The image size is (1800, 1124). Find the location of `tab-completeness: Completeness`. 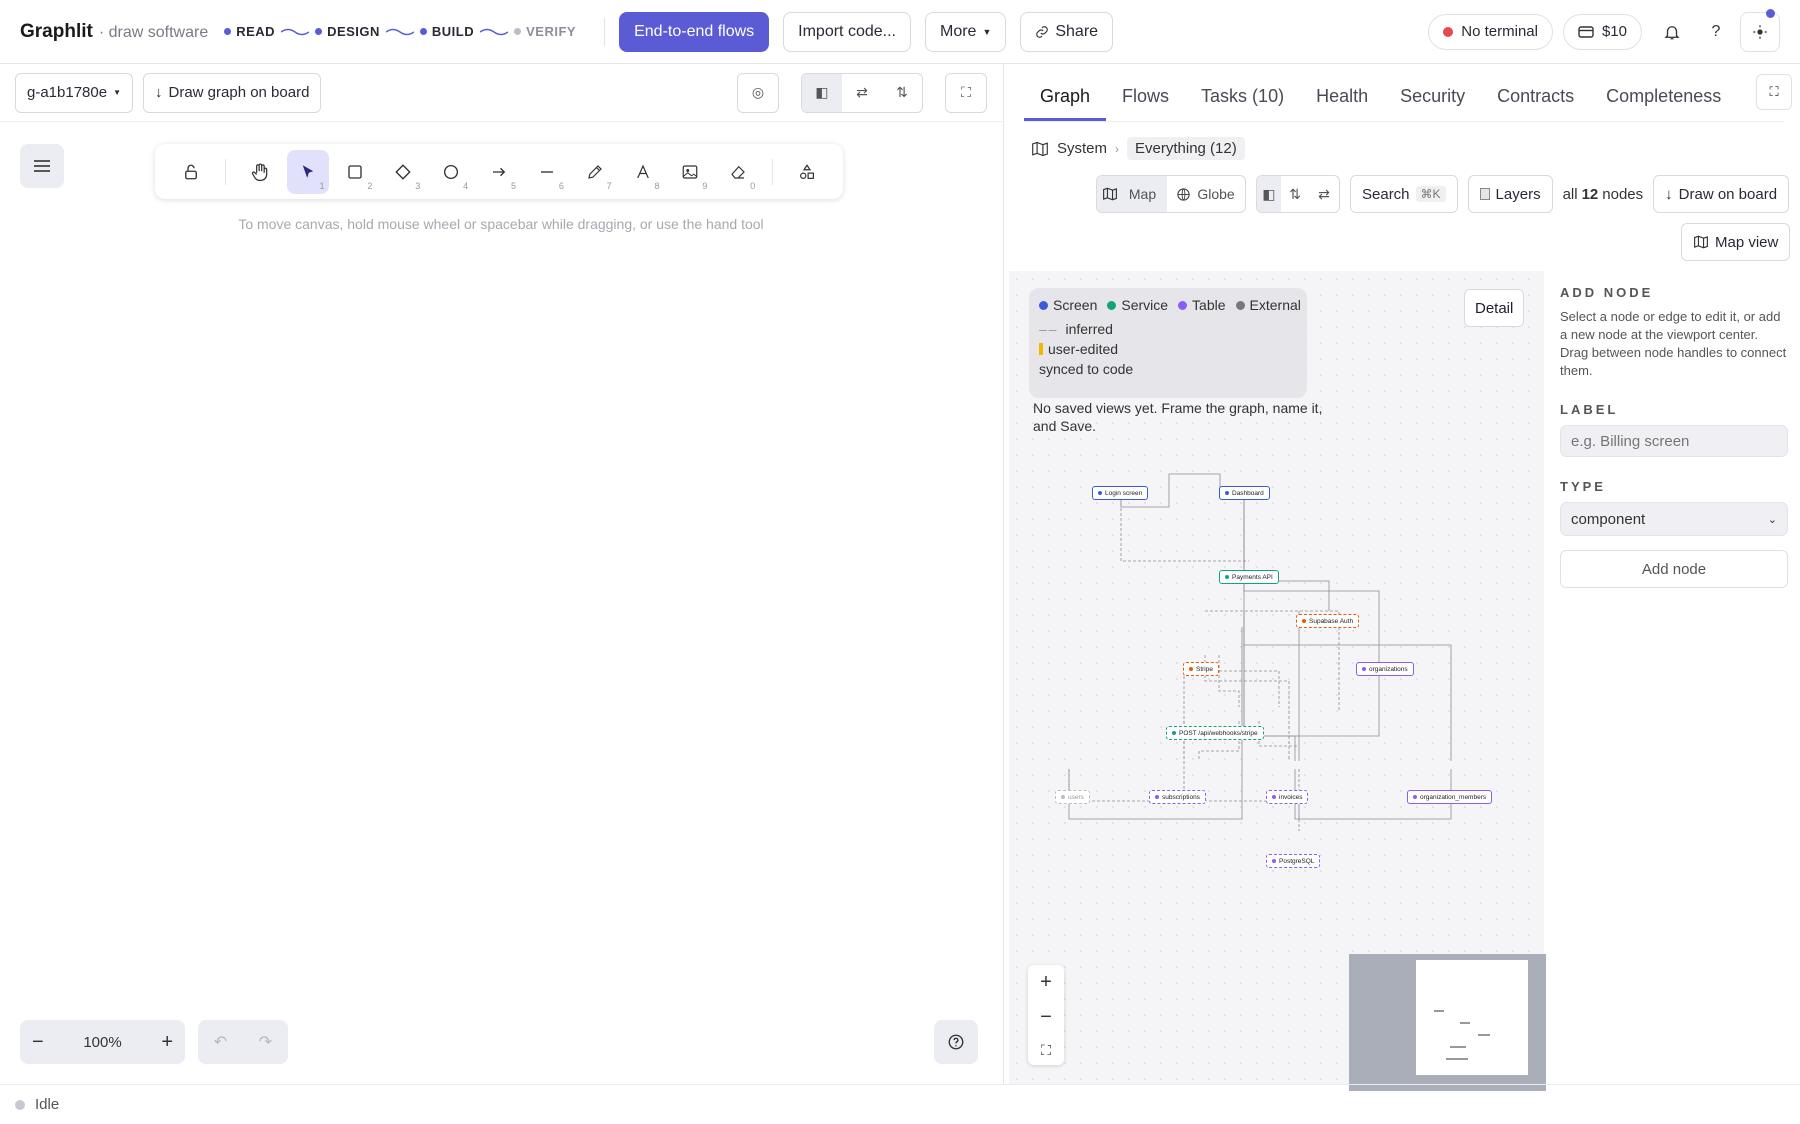

tab-completeness: Completeness is located at coordinates (1663, 103).